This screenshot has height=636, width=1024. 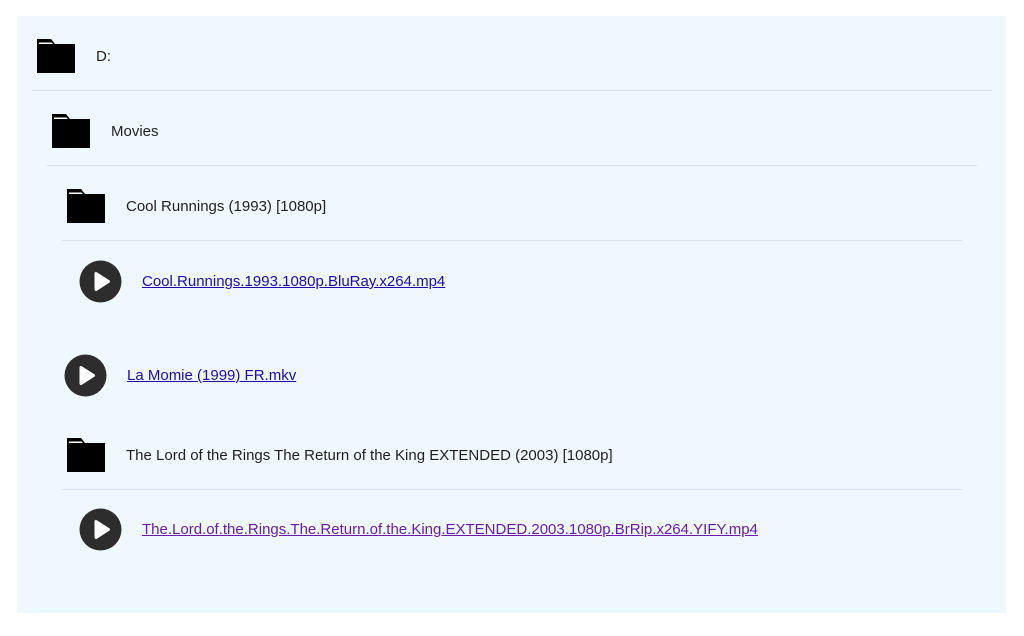 What do you see at coordinates (226, 206) in the screenshot?
I see `tree-node-label: Cool Runnings (1993) [1080p]` at bounding box center [226, 206].